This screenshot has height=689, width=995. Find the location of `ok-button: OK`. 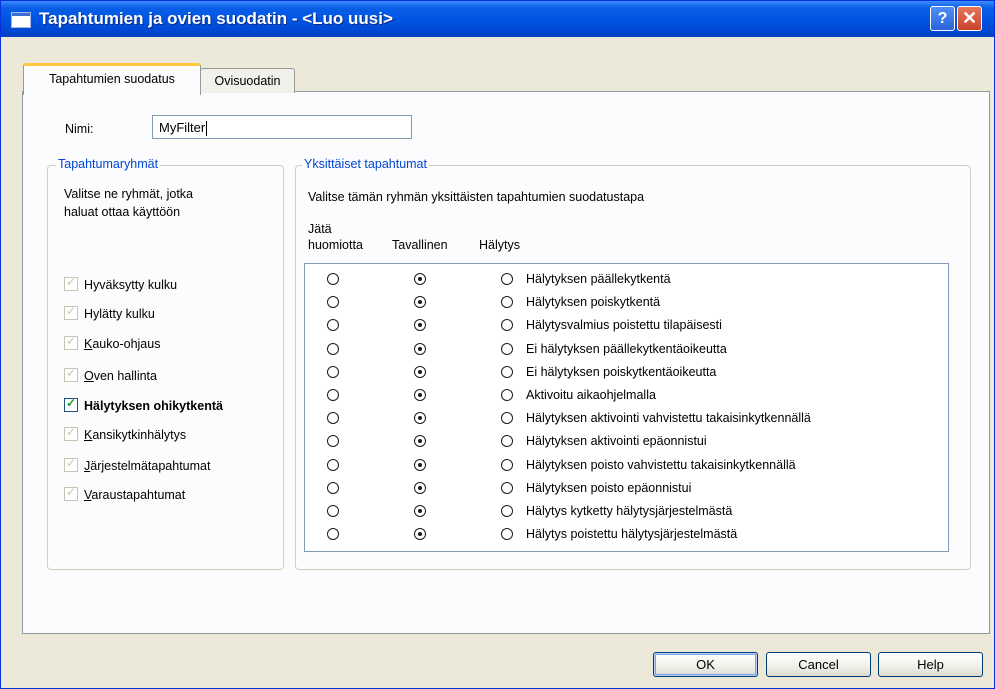

ok-button: OK is located at coordinates (705, 664).